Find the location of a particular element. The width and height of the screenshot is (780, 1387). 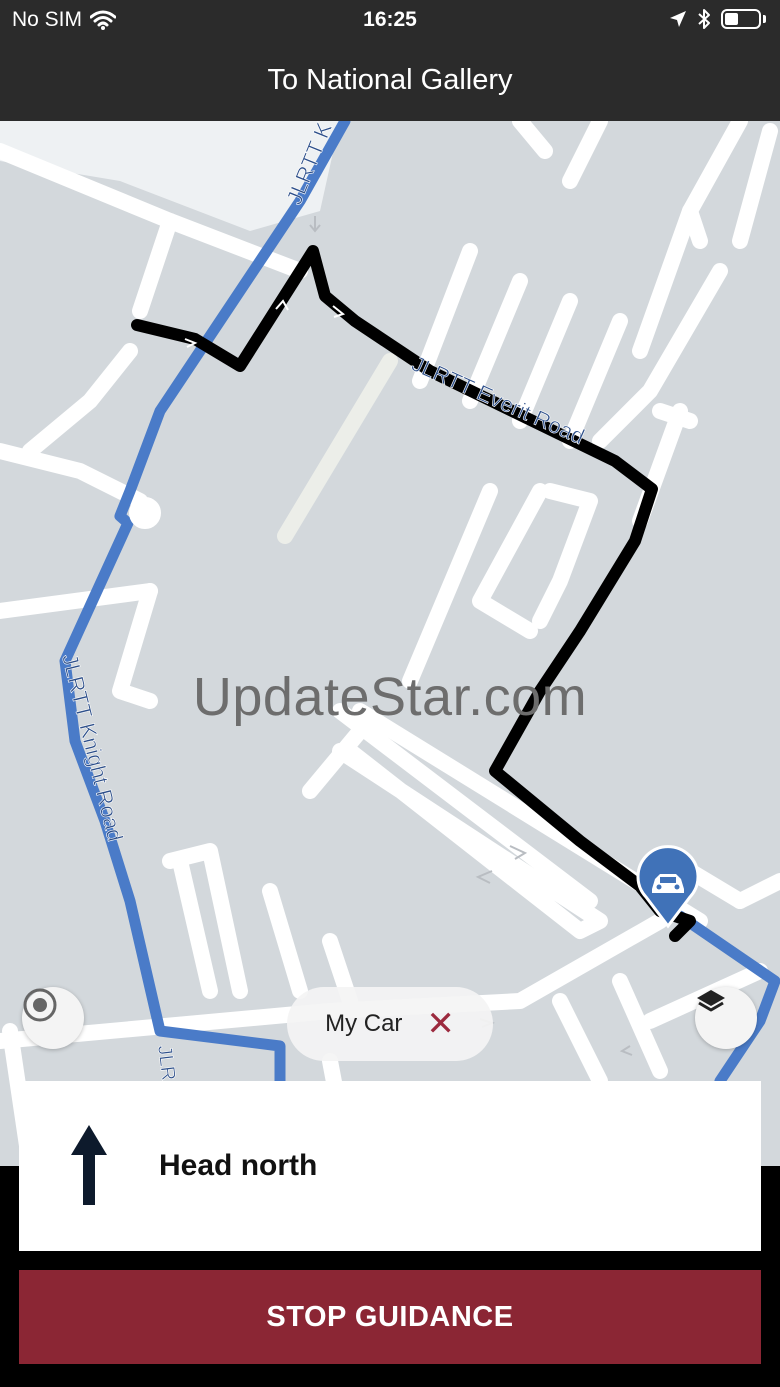

header: To National Gallery is located at coordinates (390, 80).